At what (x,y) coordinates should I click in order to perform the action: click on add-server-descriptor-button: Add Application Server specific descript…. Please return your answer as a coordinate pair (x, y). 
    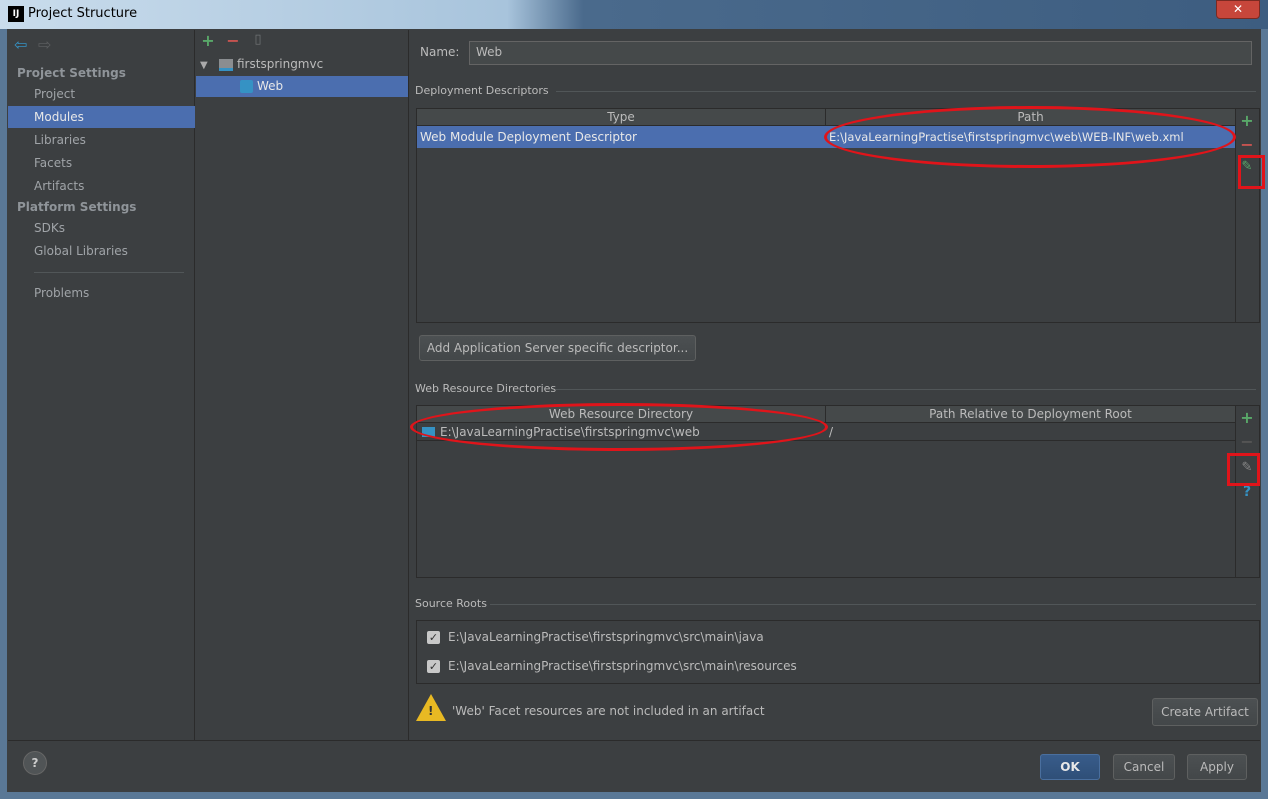
    Looking at the image, I should click on (557, 348).